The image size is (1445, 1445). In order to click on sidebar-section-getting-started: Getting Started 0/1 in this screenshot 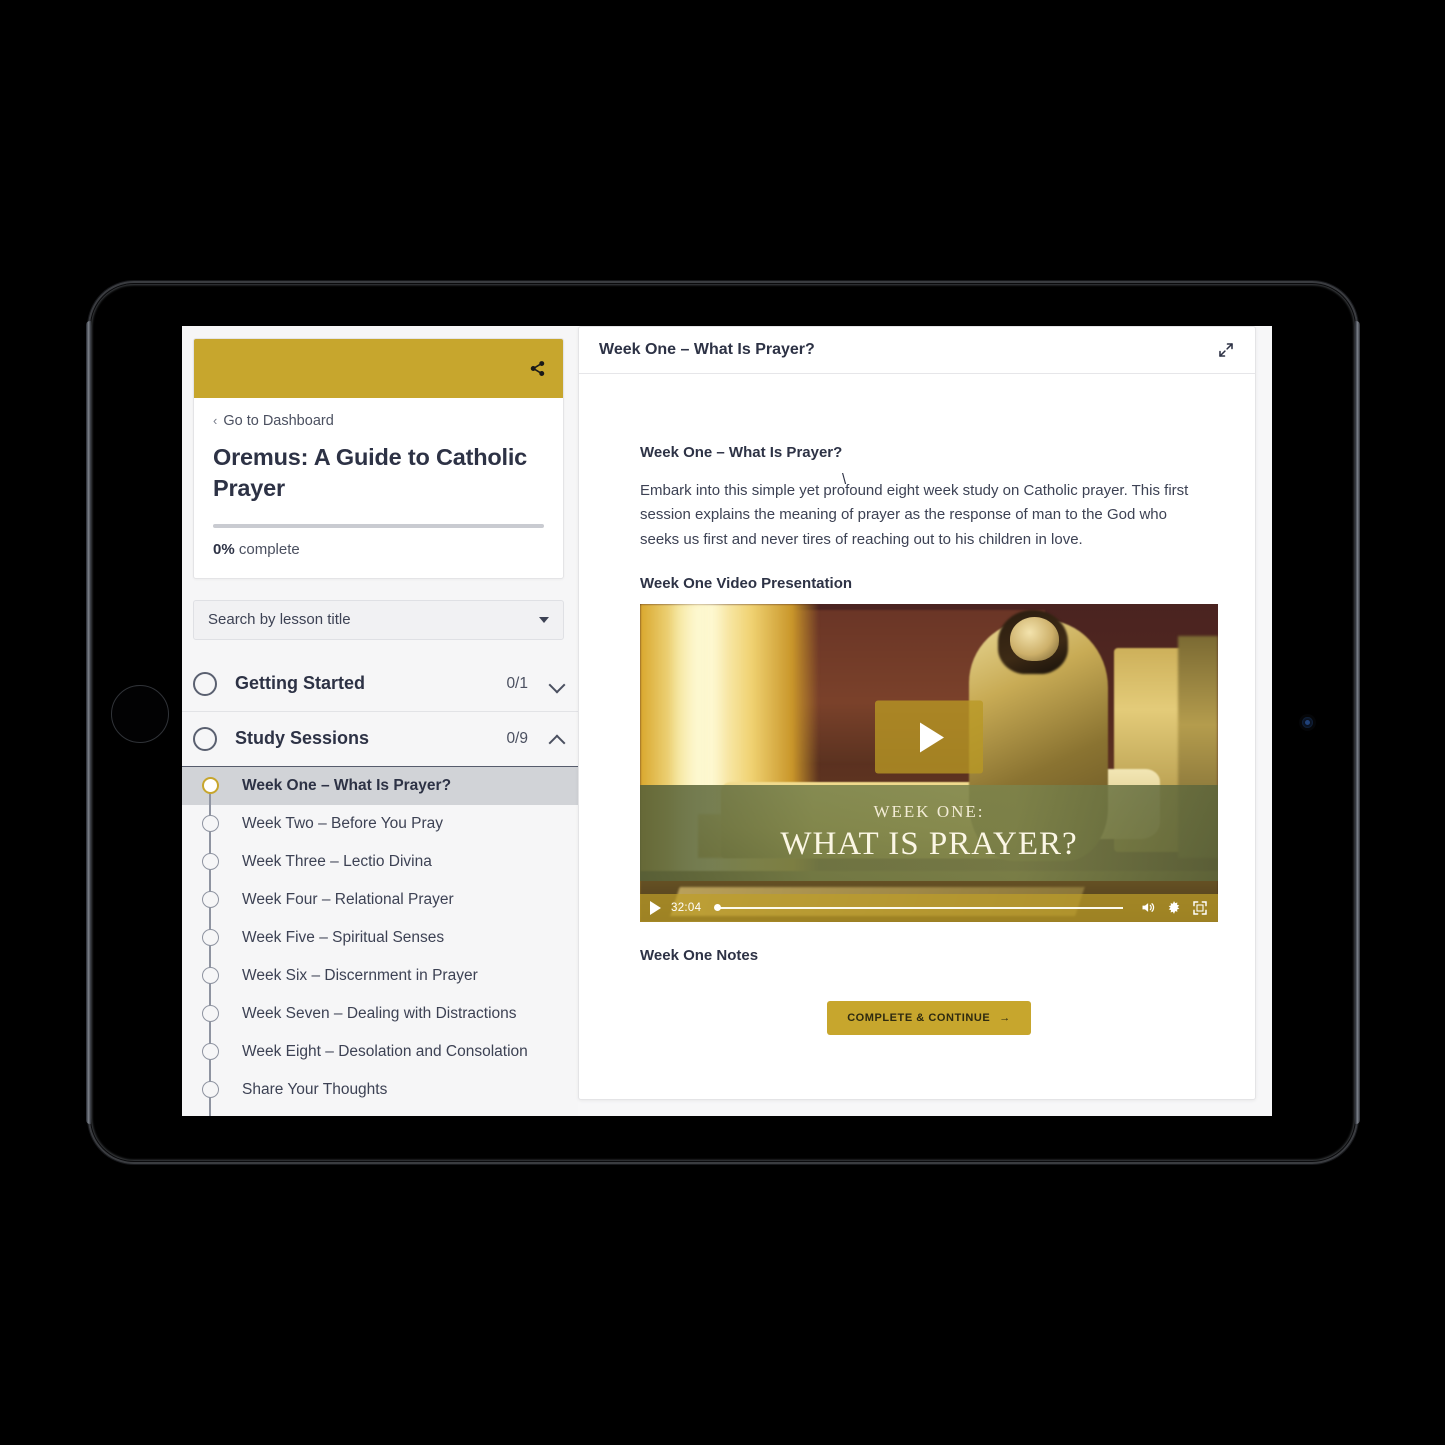, I will do `click(380, 684)`.